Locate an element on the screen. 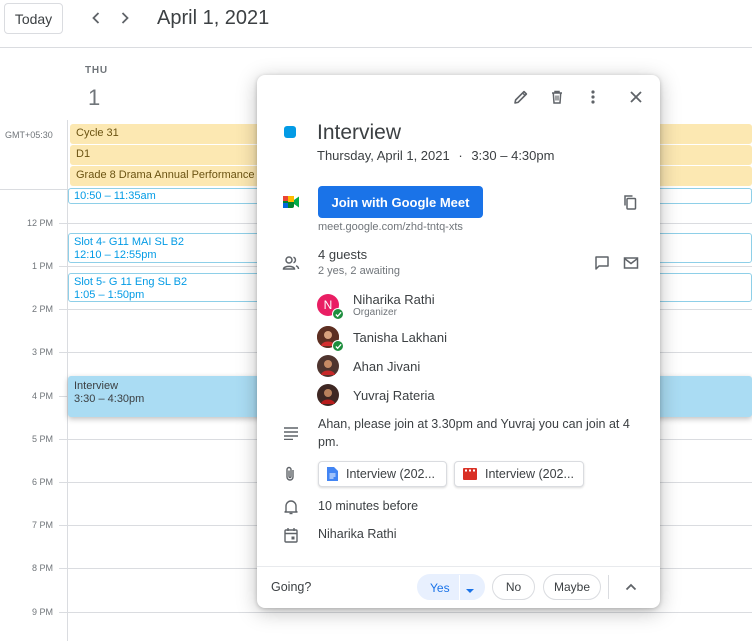 This screenshot has height=641, width=752. calendar-icon is located at coordinates (291, 537).